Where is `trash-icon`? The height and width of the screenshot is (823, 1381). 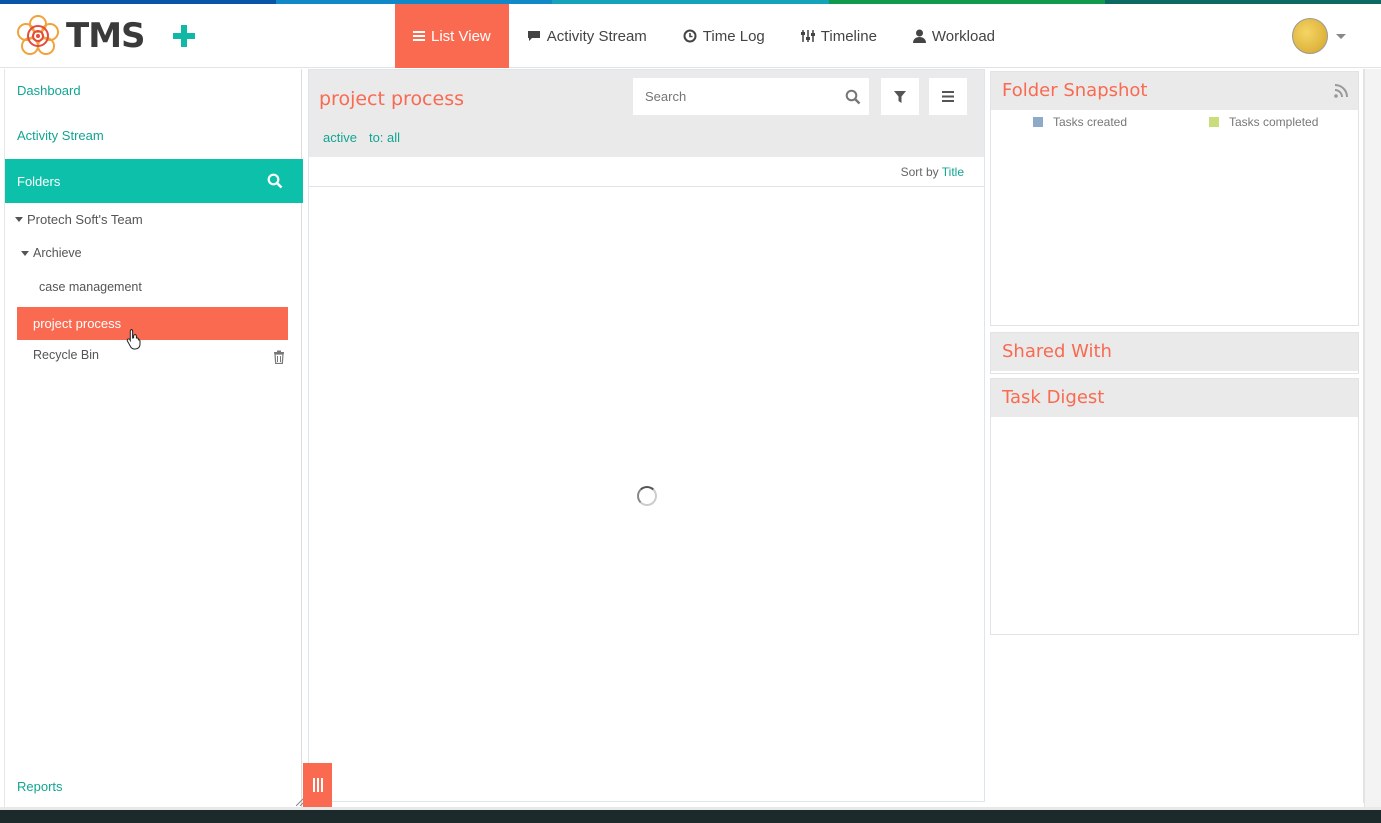
trash-icon is located at coordinates (279, 357).